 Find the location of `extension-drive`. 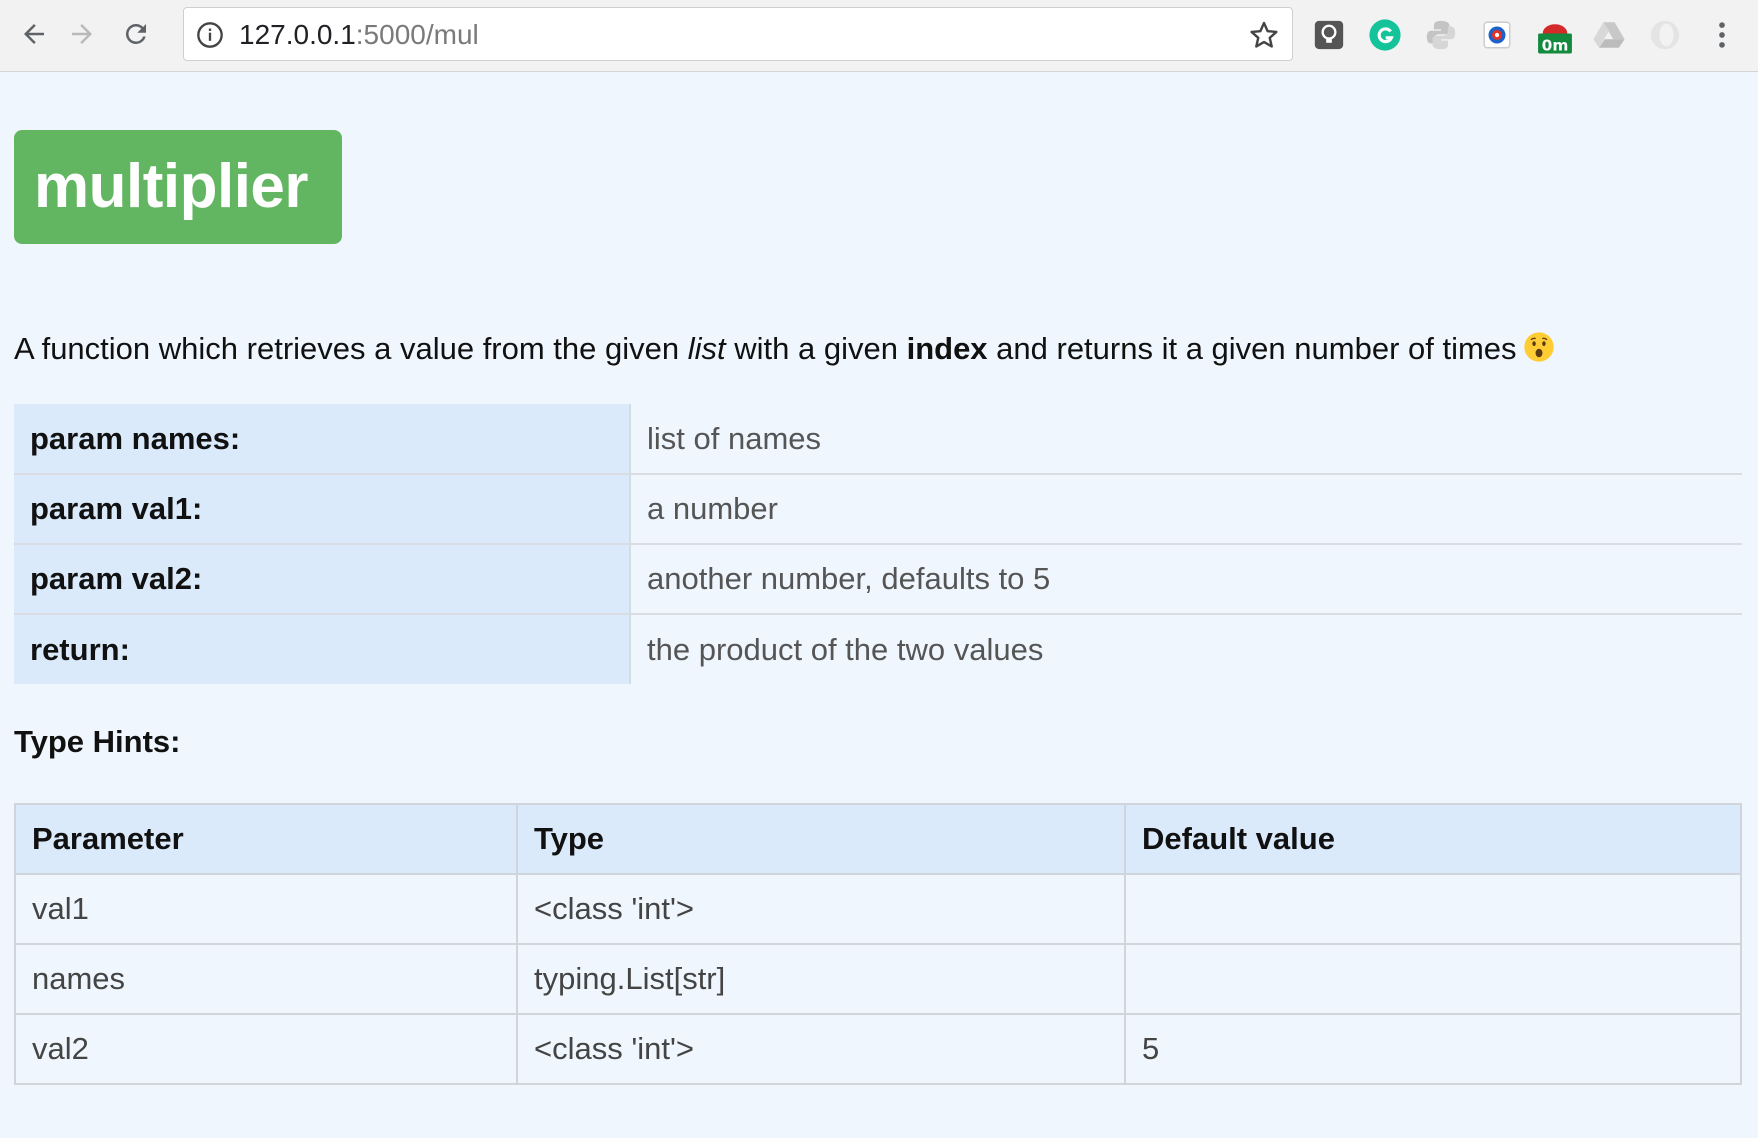

extension-drive is located at coordinates (1609, 35).